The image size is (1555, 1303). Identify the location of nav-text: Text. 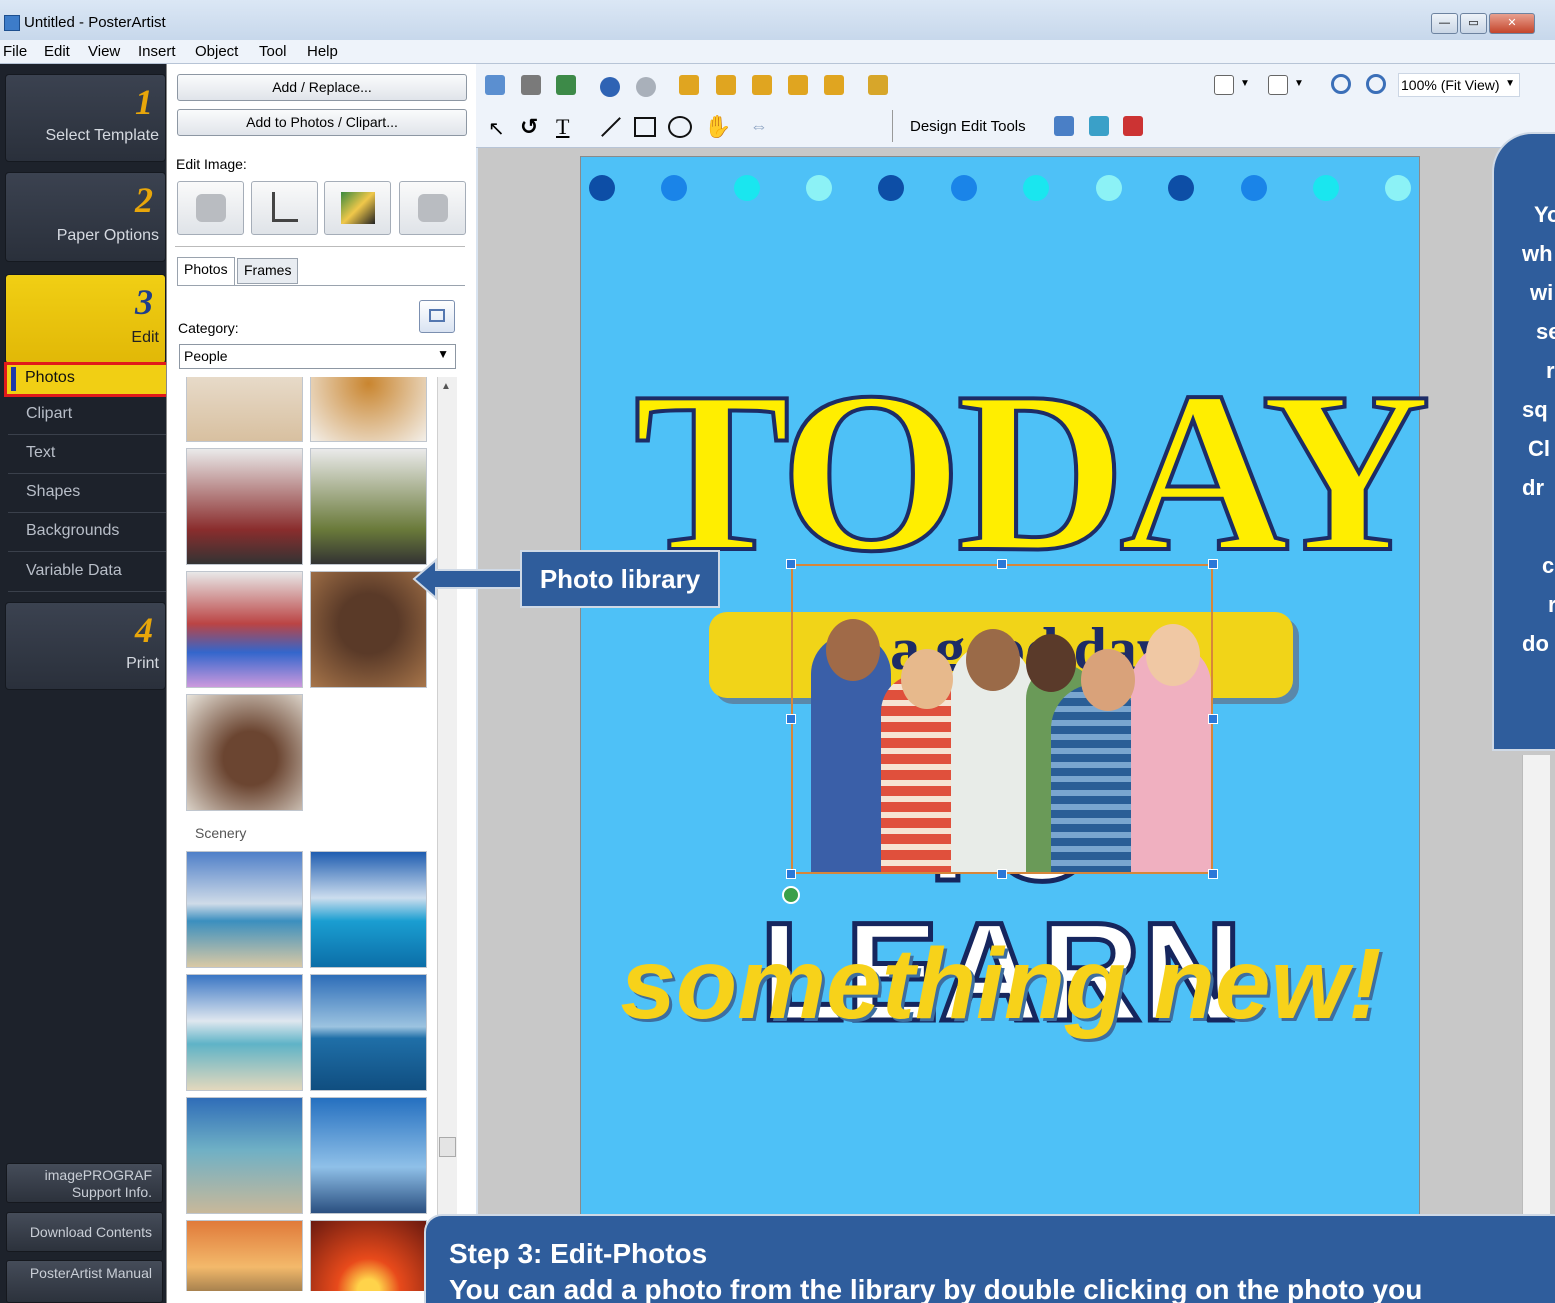
(87, 455).